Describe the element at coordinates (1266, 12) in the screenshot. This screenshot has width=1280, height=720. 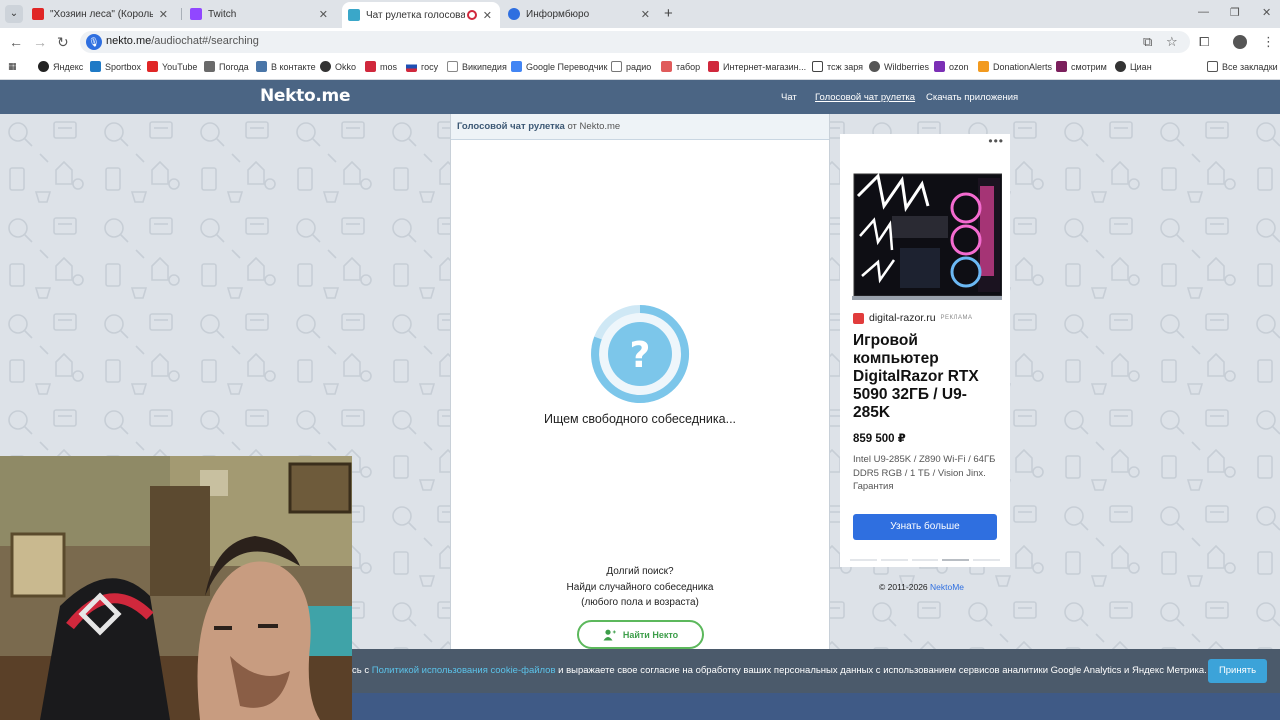
I see `close-window-icon: ✕` at that location.